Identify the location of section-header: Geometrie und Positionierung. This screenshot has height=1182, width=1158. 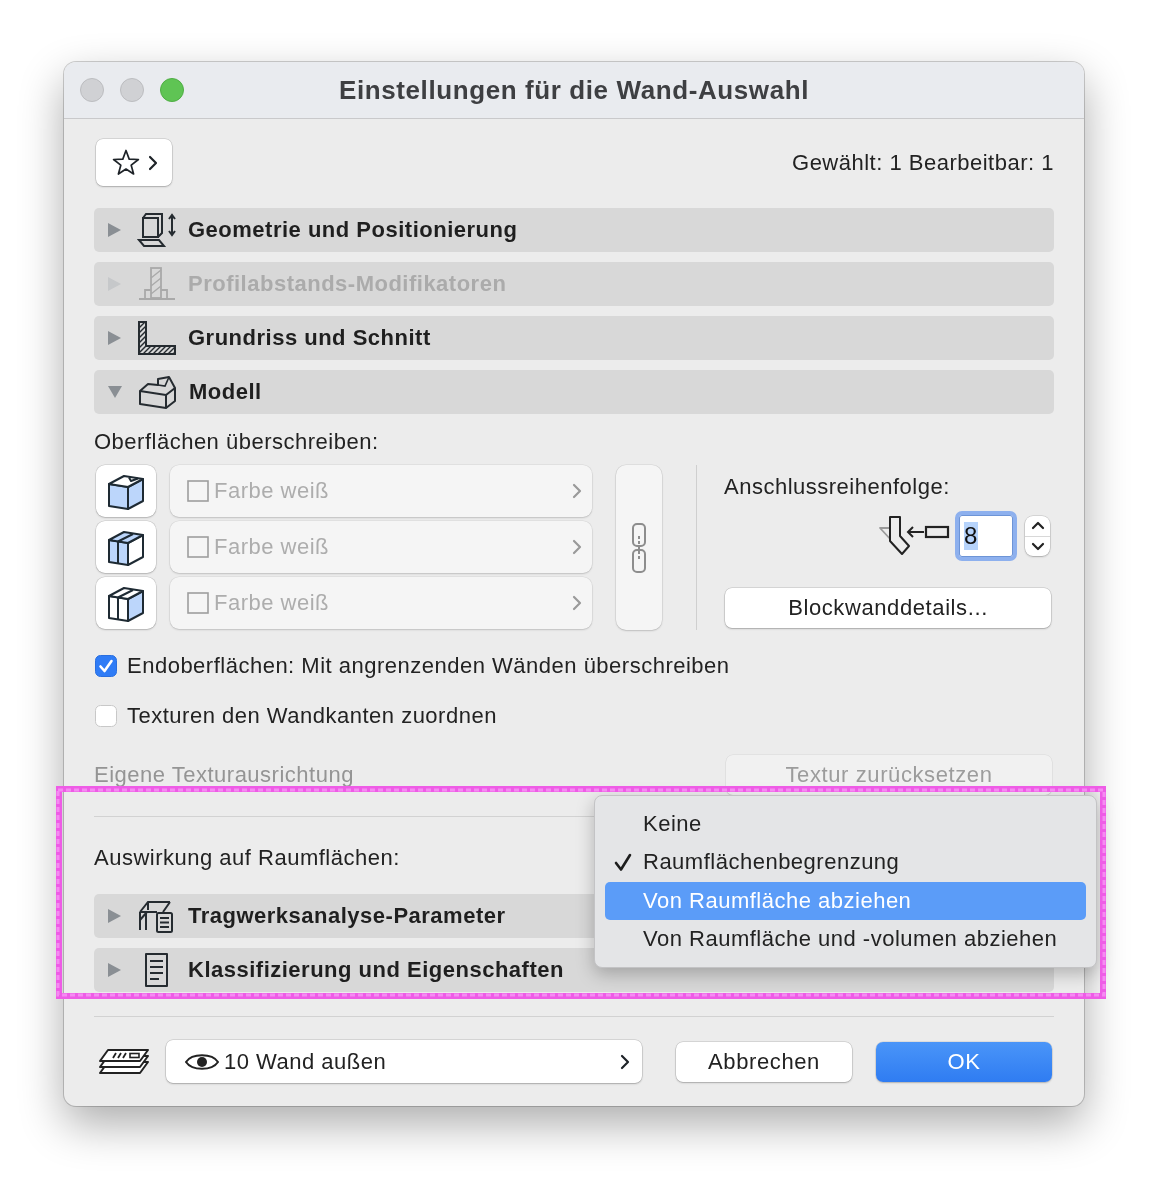
(574, 230).